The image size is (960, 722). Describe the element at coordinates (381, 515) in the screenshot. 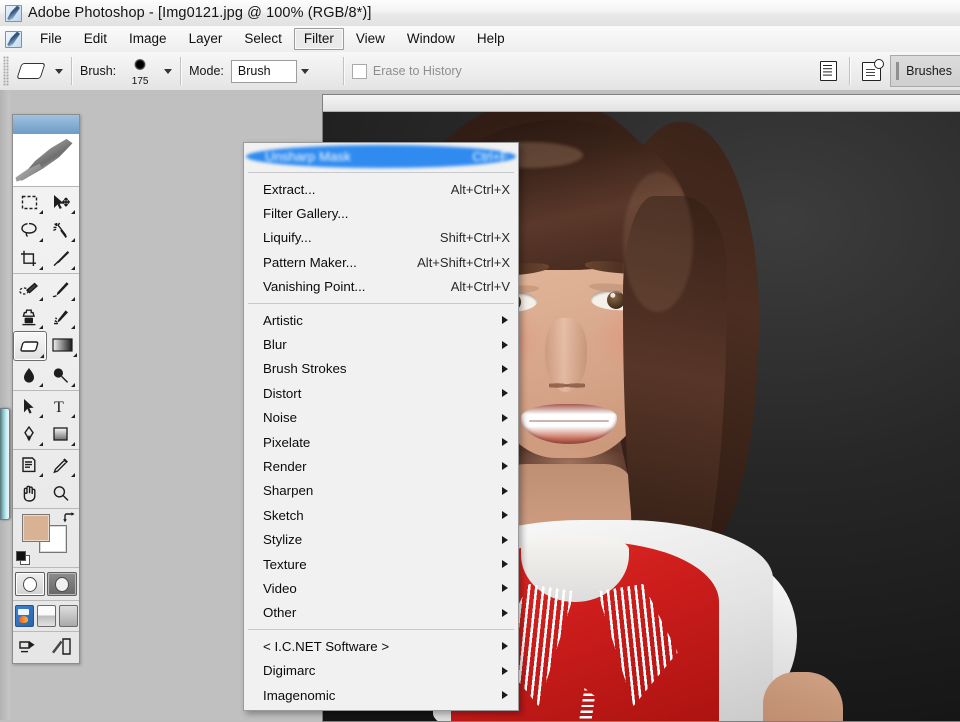

I see `filter-menu-item-sketch: Sketch` at that location.